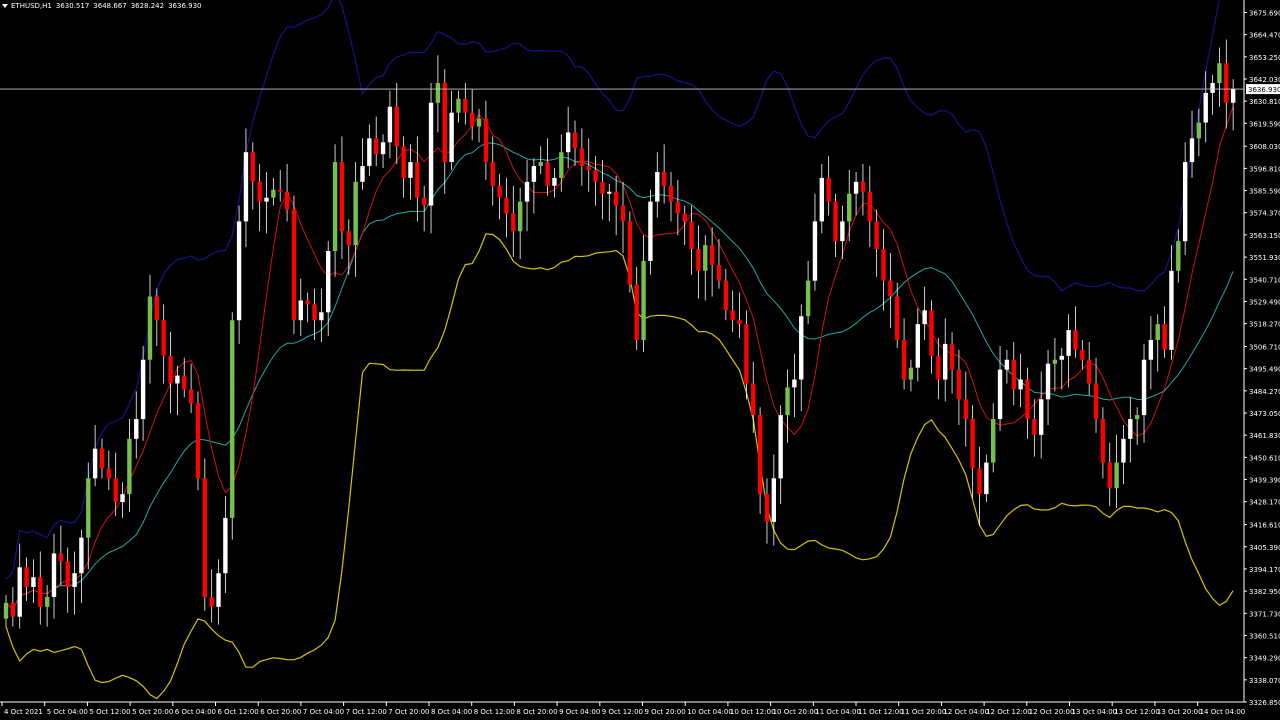  What do you see at coordinates (494, 712) in the screenshot?
I see `time-tick-label: 8 Oct 12:00` at bounding box center [494, 712].